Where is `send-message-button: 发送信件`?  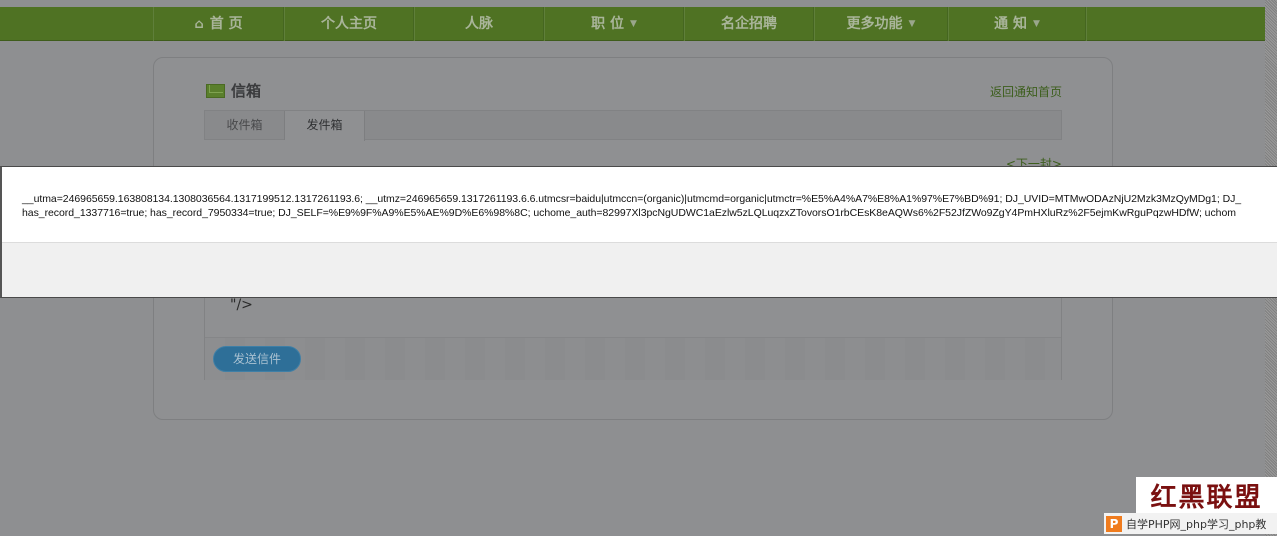
send-message-button: 发送信件 is located at coordinates (257, 359).